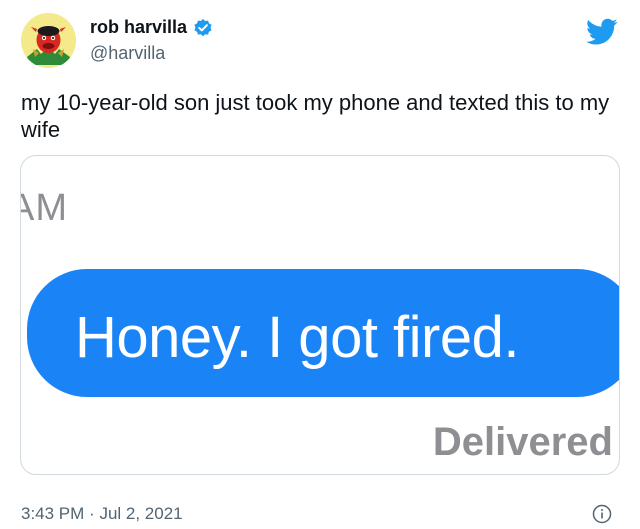 The height and width of the screenshot is (529, 640). I want to click on info-icon, so click(602, 514).